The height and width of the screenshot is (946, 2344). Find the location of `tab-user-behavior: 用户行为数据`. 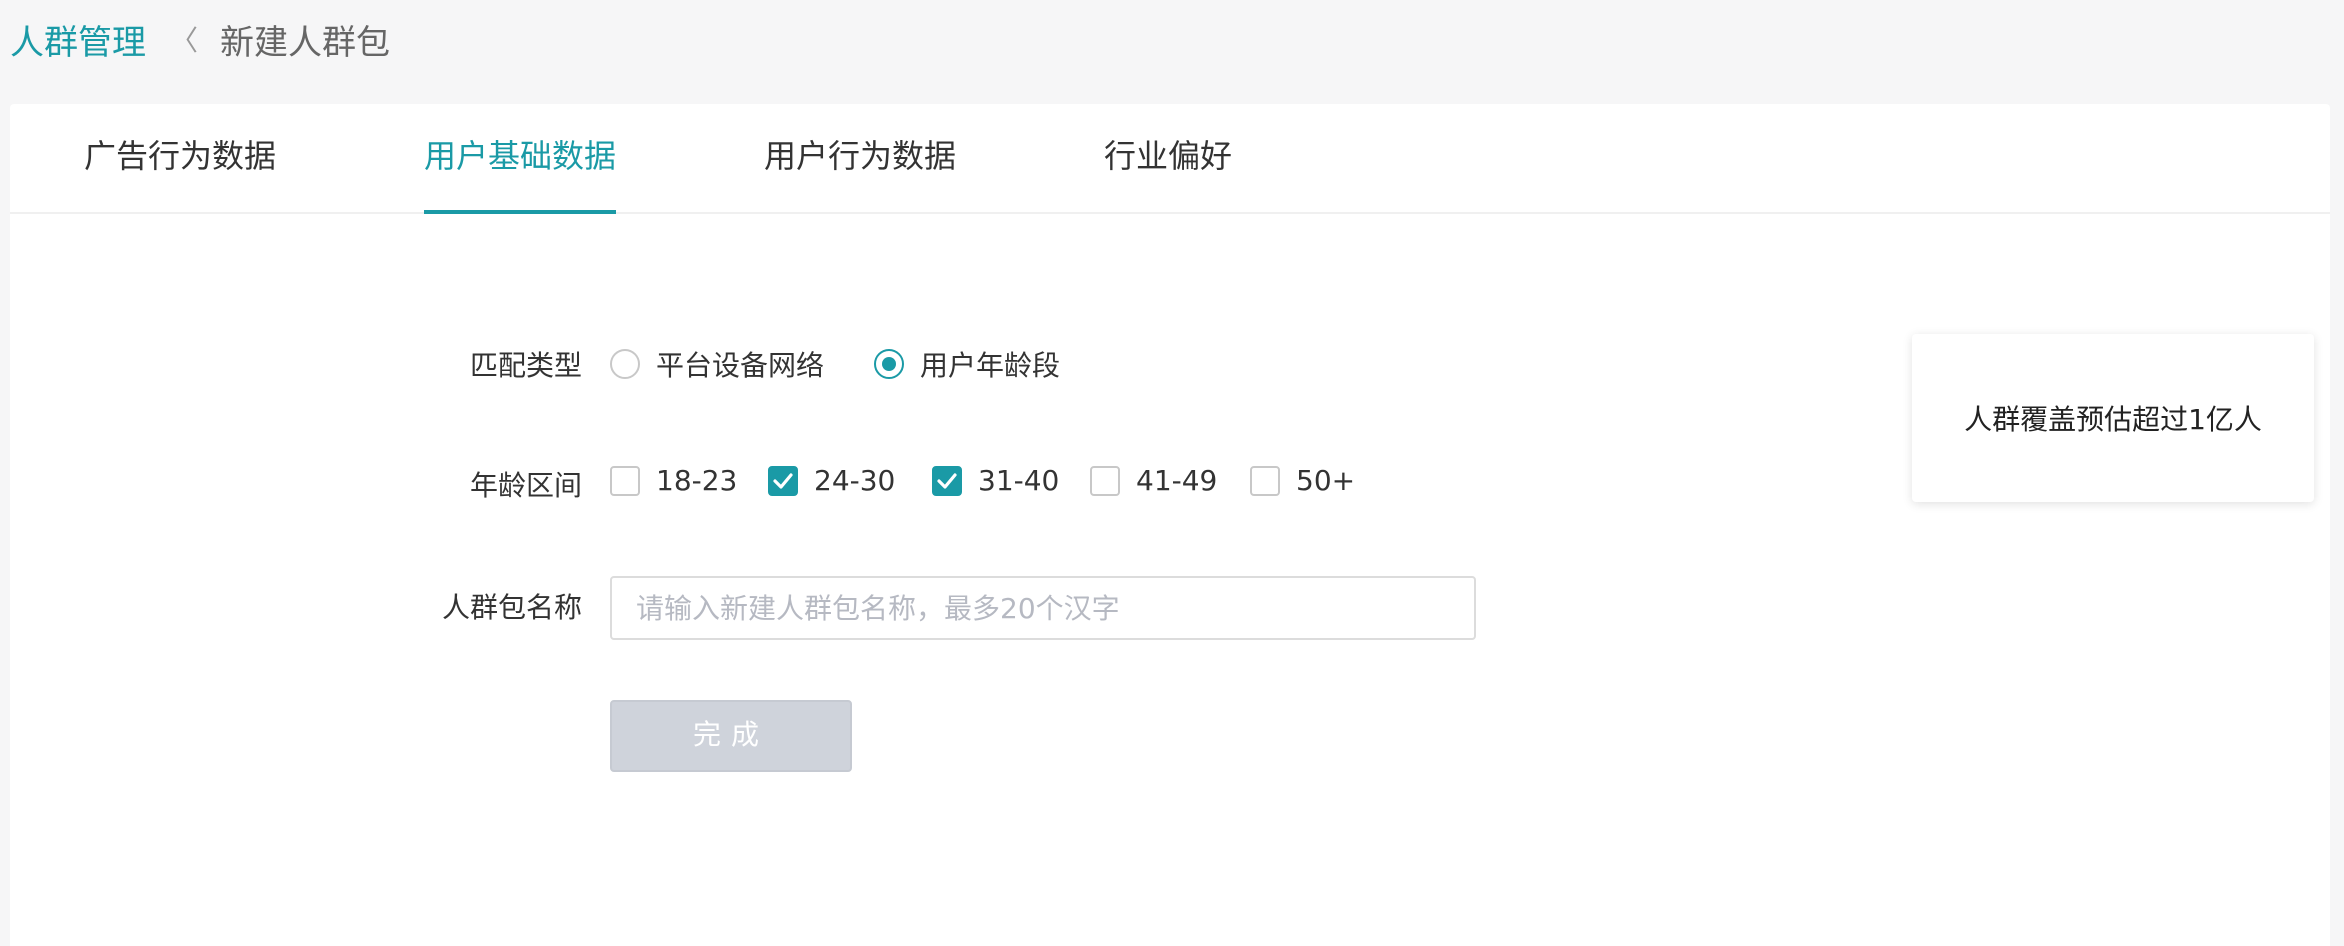

tab-user-behavior: 用户行为数据 is located at coordinates (860, 158).